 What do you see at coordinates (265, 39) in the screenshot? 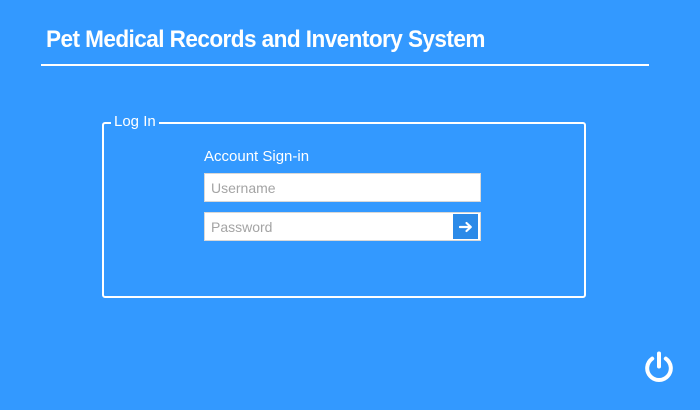
I see `app-title: Pet Medical Records and Inventory System` at bounding box center [265, 39].